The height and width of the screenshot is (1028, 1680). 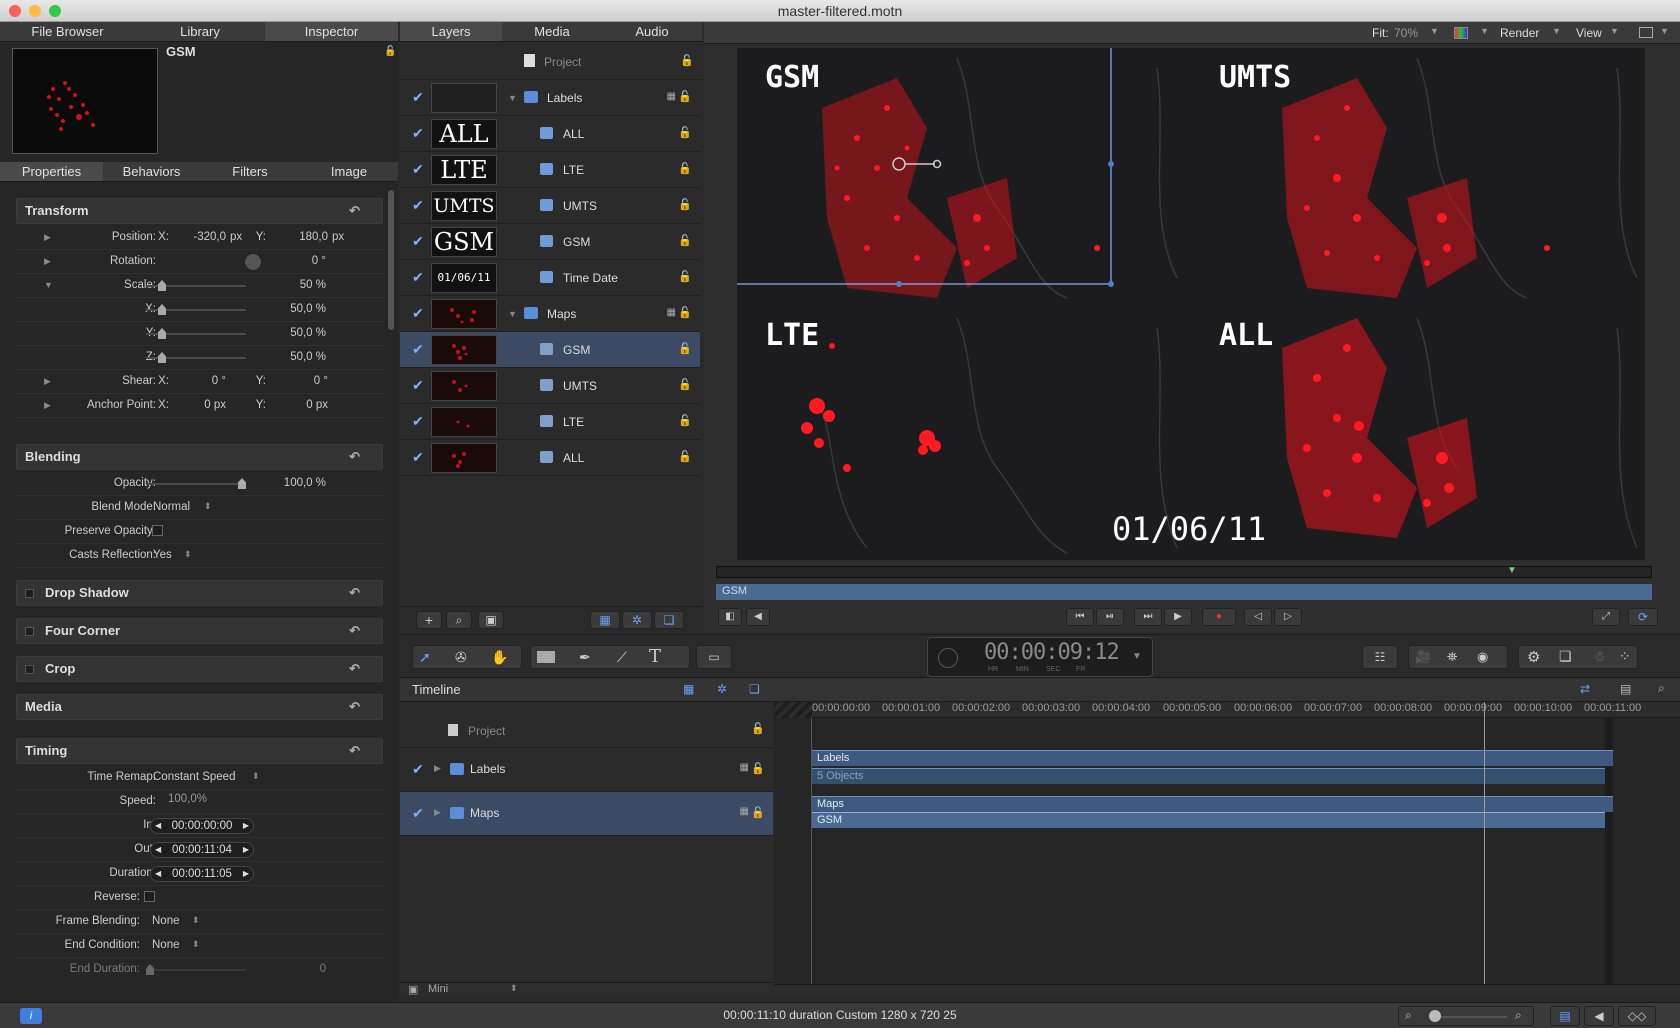 I want to click on tab-file-browser: File Browser, so click(x=67, y=31).